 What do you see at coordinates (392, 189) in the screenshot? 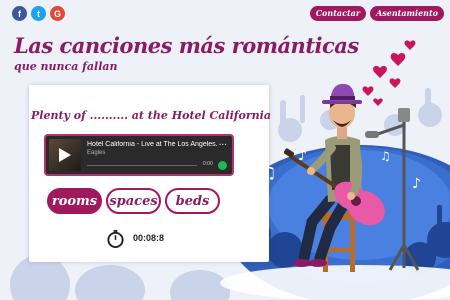
I see `microphone-stand` at bounding box center [392, 189].